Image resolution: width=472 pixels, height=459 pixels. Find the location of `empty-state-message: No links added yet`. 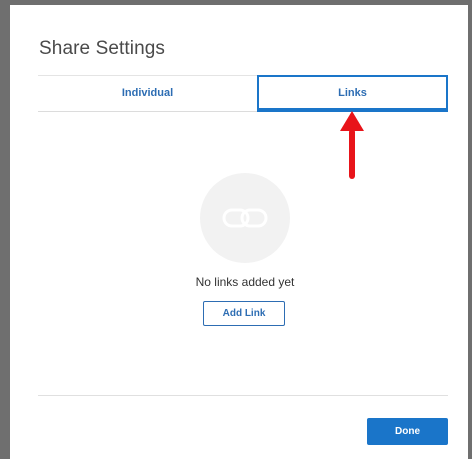

empty-state-message: No links added yet is located at coordinates (245, 282).